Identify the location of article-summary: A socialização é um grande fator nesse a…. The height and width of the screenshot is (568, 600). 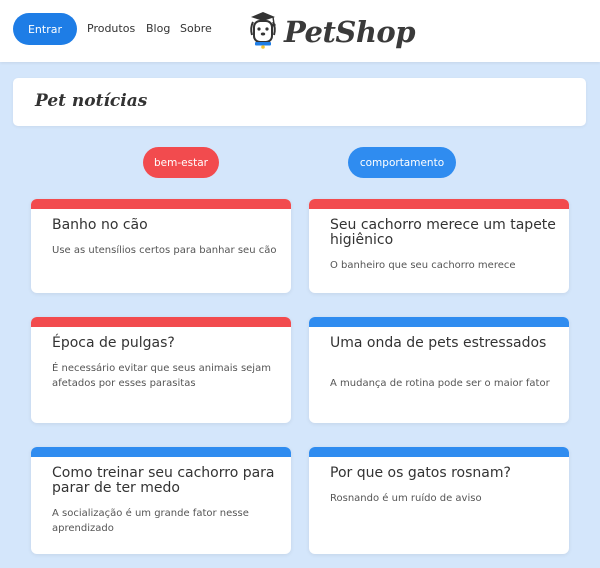
(150, 521).